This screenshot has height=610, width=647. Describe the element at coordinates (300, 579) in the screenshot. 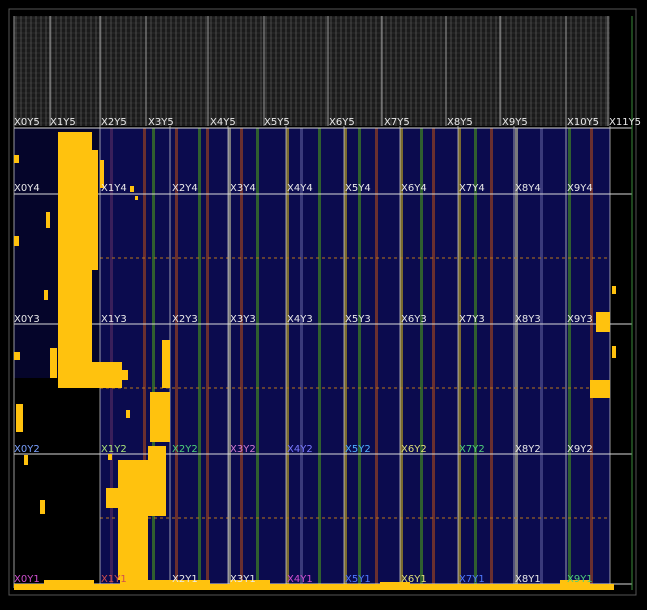

I see `clock-region-label: X4Y1` at that location.